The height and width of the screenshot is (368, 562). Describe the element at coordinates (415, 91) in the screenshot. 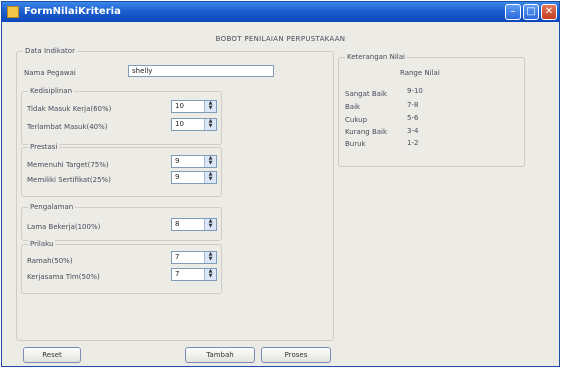

I see `nilai-range: 9-10` at that location.